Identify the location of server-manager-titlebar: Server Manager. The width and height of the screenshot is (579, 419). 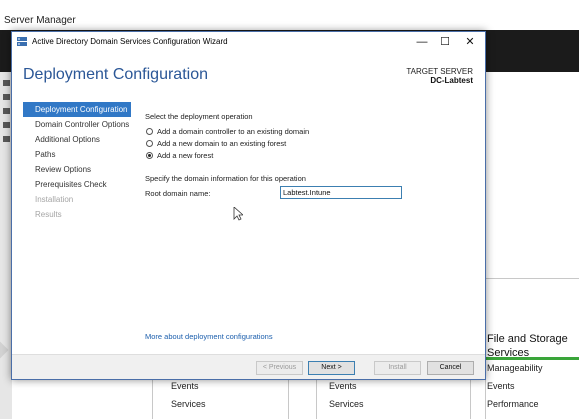
(289, 15).